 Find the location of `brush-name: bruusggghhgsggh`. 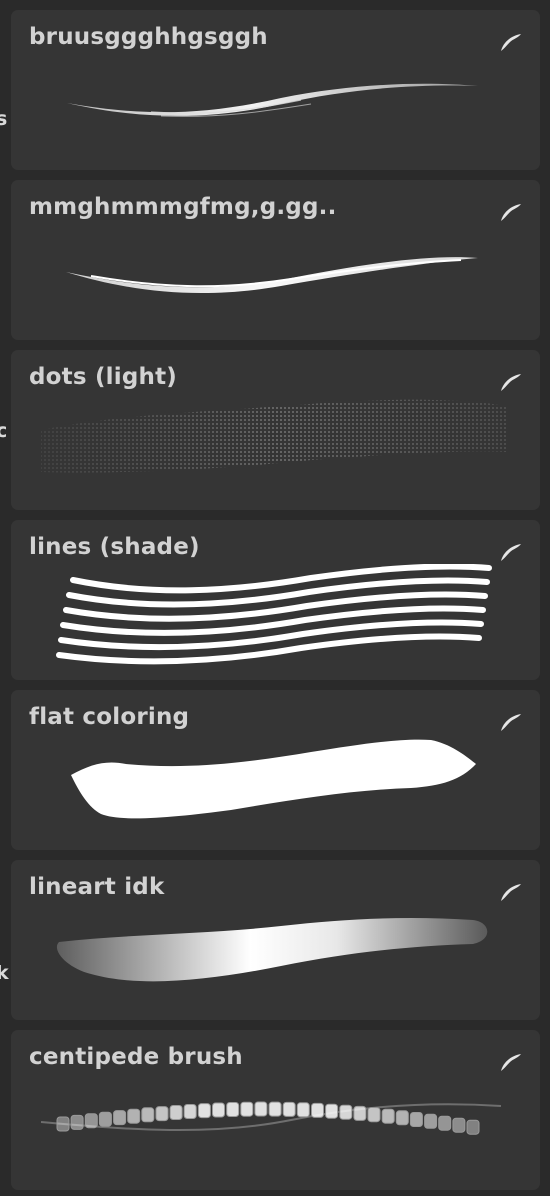

brush-name: bruusggghhgsggh is located at coordinates (148, 37).